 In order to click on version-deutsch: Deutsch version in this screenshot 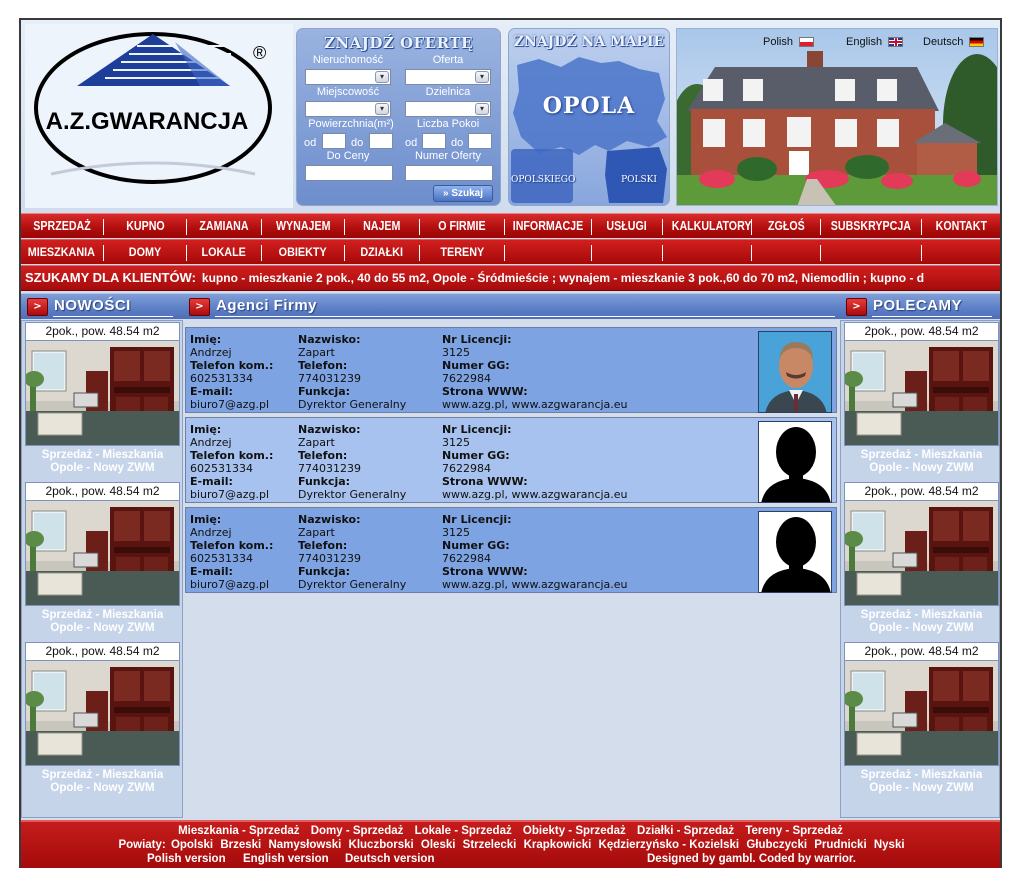, I will do `click(389, 859)`.